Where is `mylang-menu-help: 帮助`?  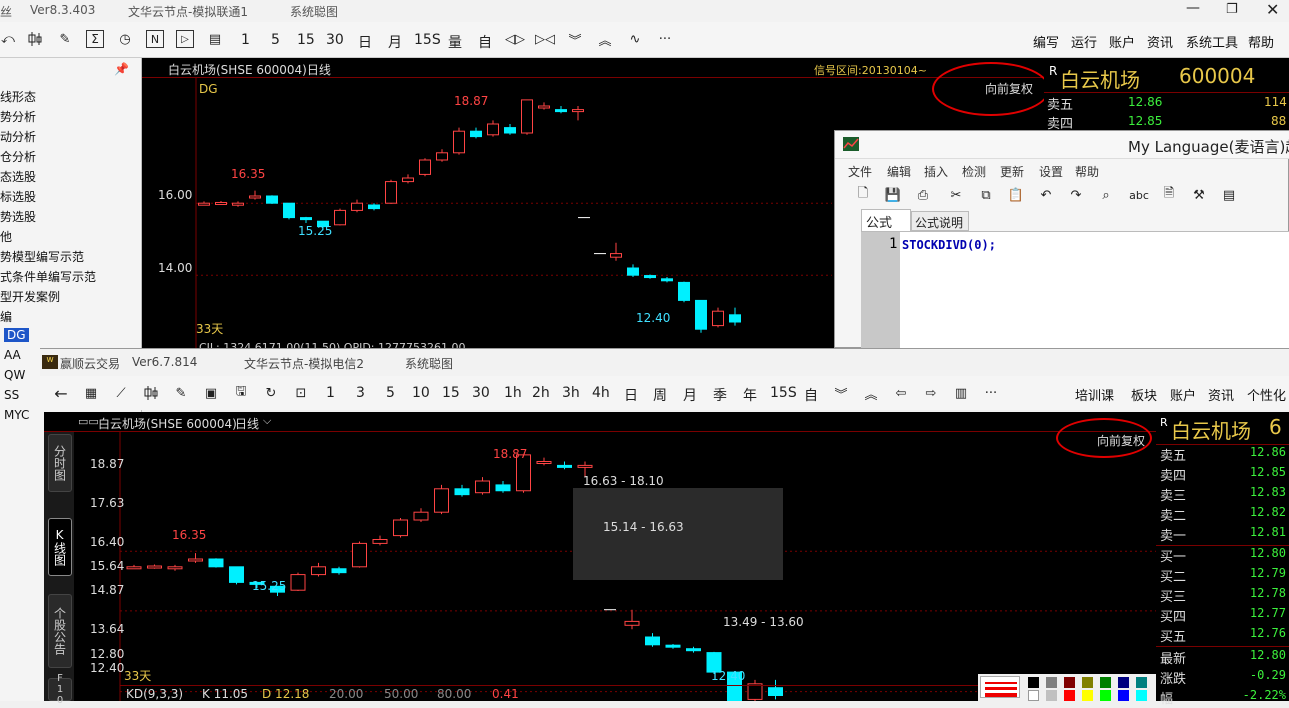 mylang-menu-help: 帮助 is located at coordinates (1087, 171).